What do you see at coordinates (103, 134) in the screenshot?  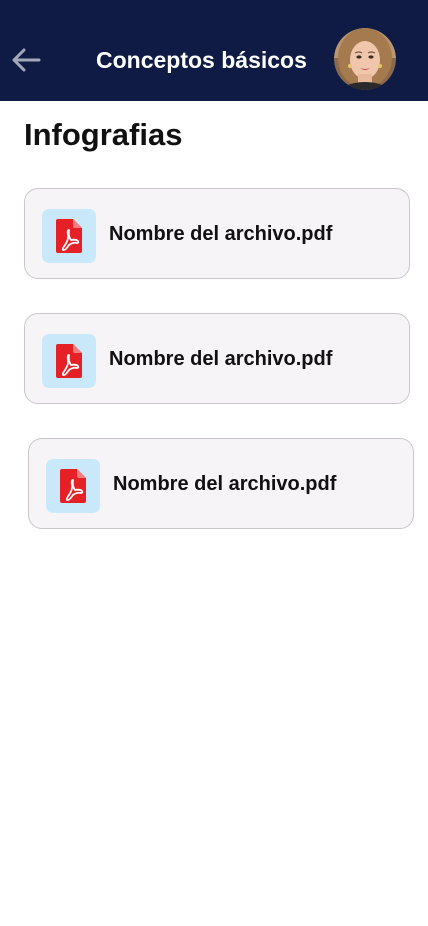 I see `section-title: Infografias` at bounding box center [103, 134].